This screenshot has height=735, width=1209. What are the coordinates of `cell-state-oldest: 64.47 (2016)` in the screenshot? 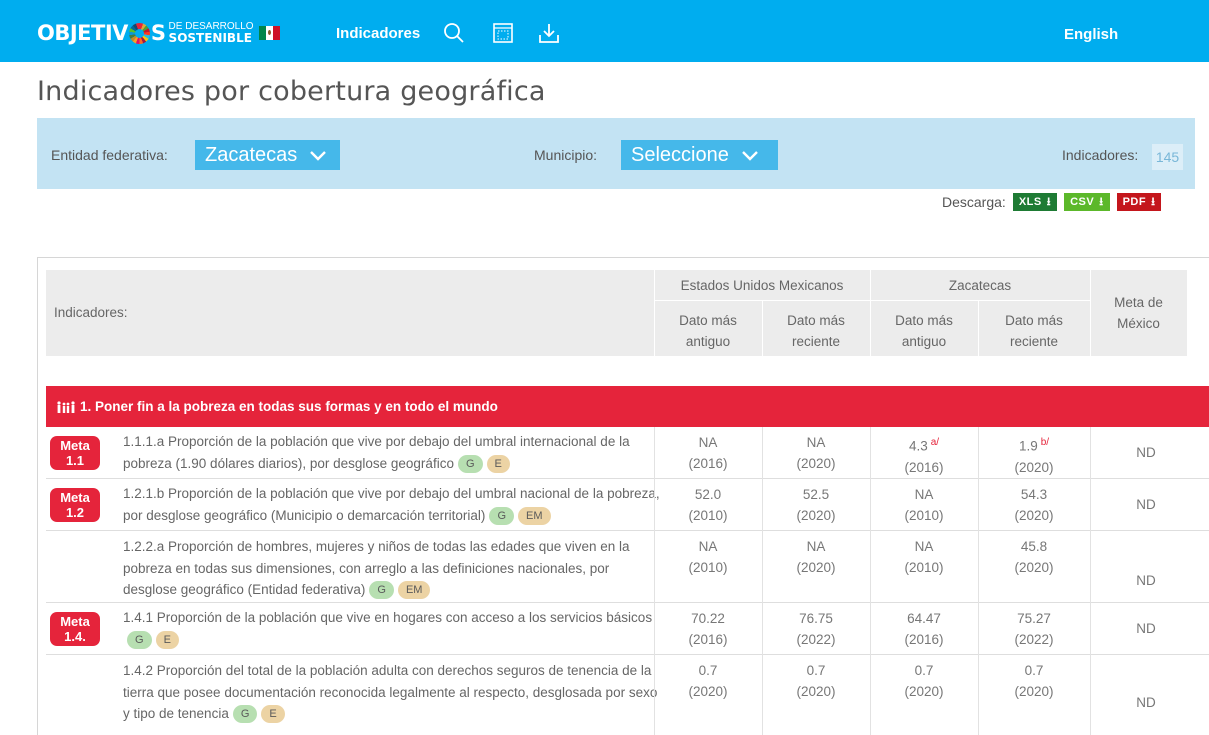 It's located at (924, 629).